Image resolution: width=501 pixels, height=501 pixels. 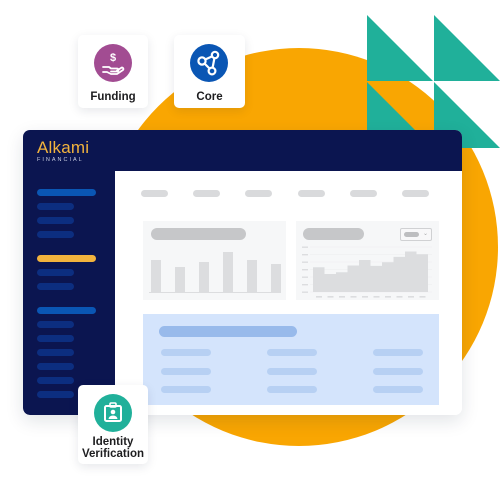 What do you see at coordinates (291, 359) in the screenshot?
I see `table-panel` at bounding box center [291, 359].